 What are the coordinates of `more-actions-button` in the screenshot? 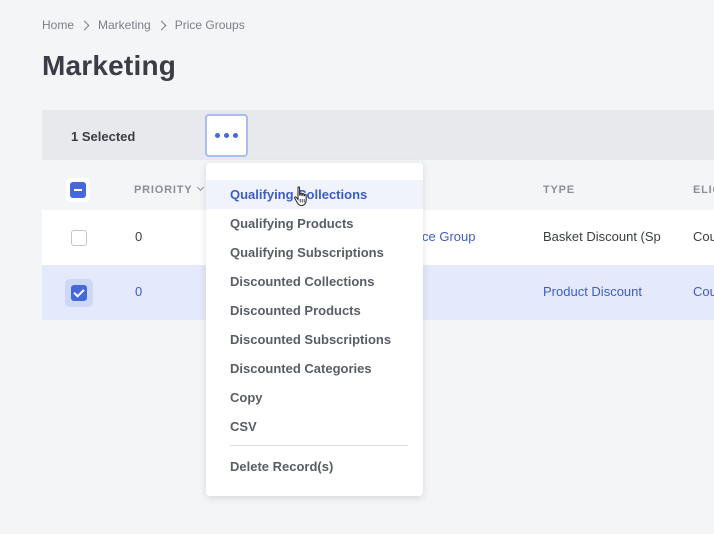 It's located at (226, 135).